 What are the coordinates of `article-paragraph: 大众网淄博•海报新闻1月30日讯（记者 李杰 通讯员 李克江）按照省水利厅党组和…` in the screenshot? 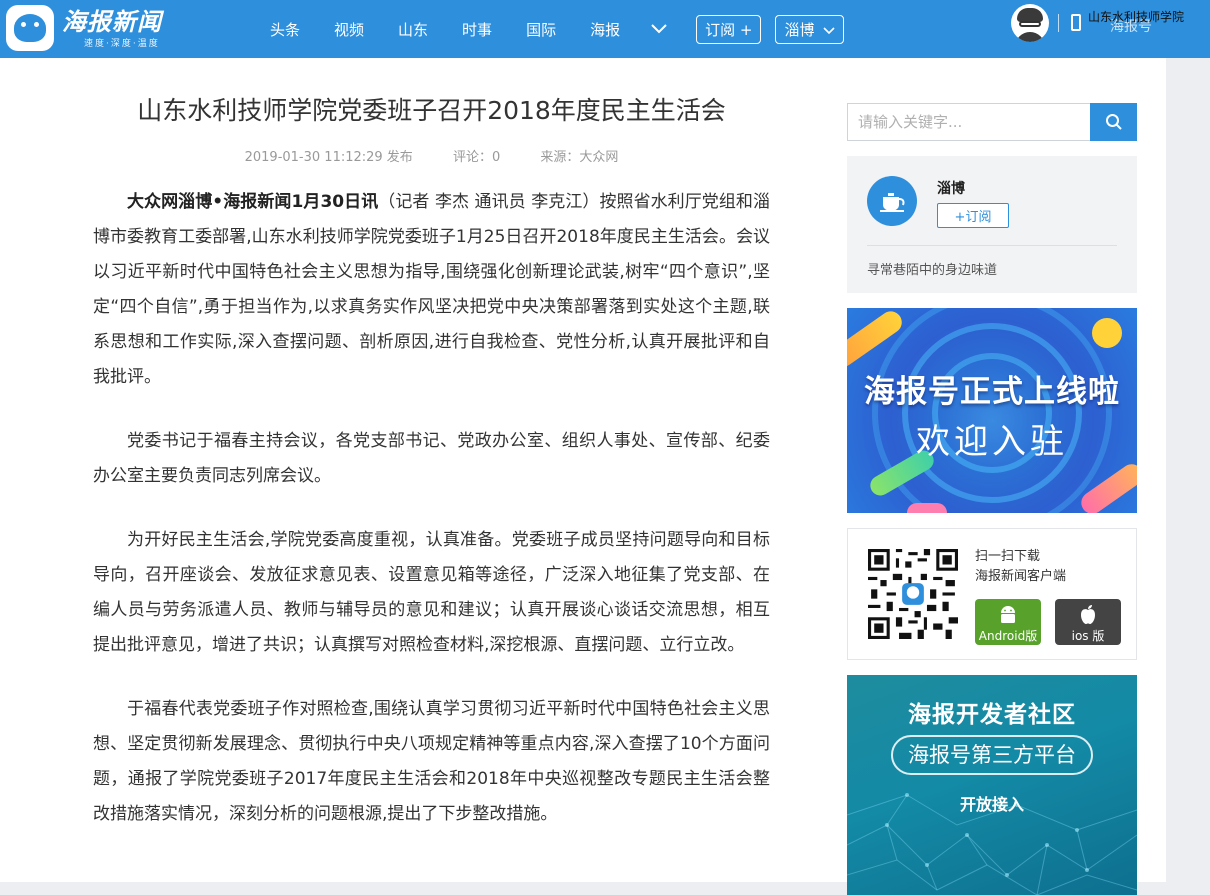 It's located at (431, 290).